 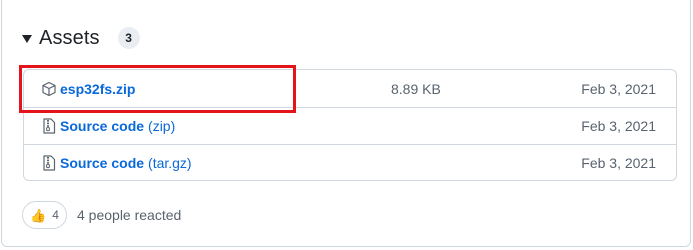 I want to click on reaction-summary: 4 people reacted, so click(x=129, y=215).